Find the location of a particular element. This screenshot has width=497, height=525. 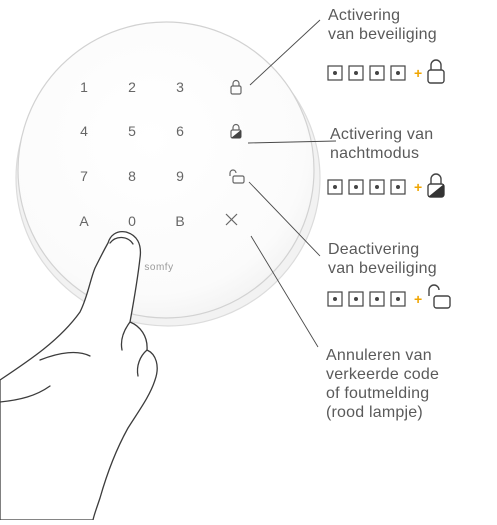

callout-cancel-line-1: Annuleren van is located at coordinates (379, 355).